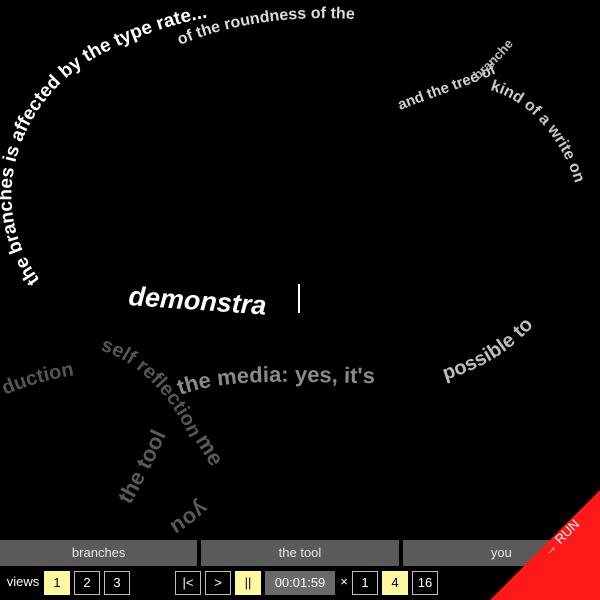 Image resolution: width=600 pixels, height=600 pixels. I want to click on tab-the-tool: the tool, so click(300, 553).